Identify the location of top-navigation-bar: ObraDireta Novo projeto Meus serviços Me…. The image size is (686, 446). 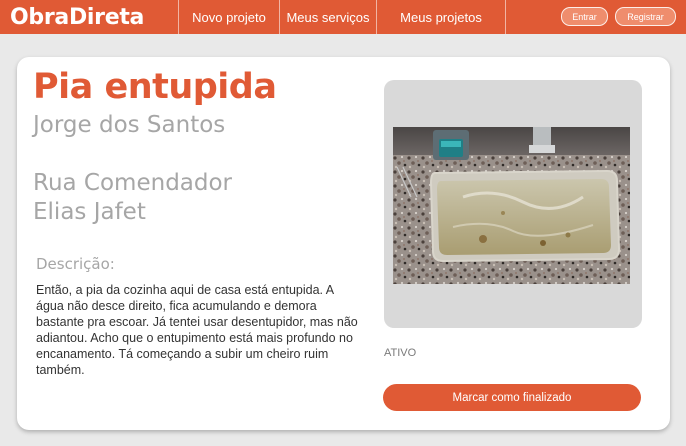
(343, 17).